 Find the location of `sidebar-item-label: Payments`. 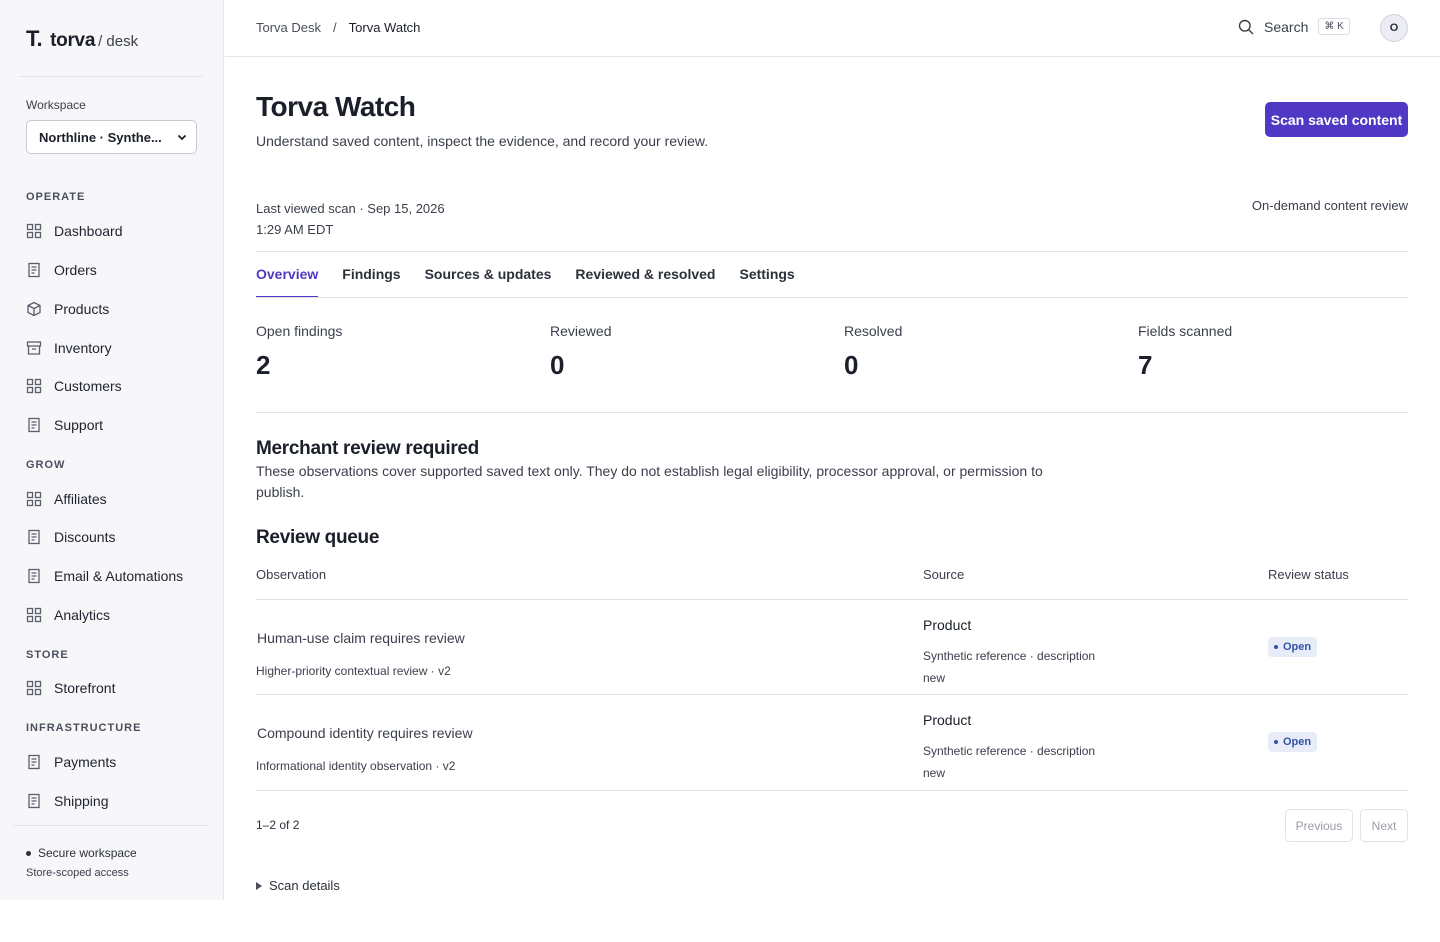

sidebar-item-label: Payments is located at coordinates (85, 762).